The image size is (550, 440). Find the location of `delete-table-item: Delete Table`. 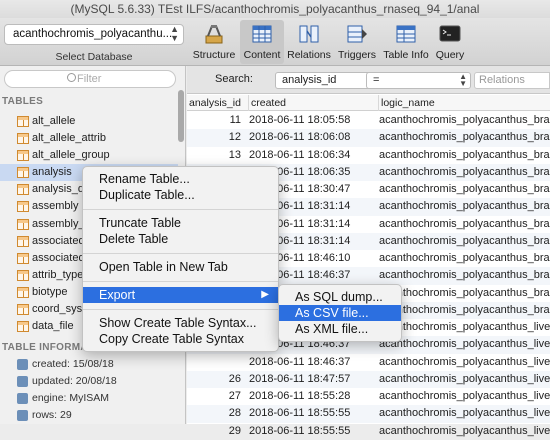

delete-table-item: Delete Table is located at coordinates (180, 239).